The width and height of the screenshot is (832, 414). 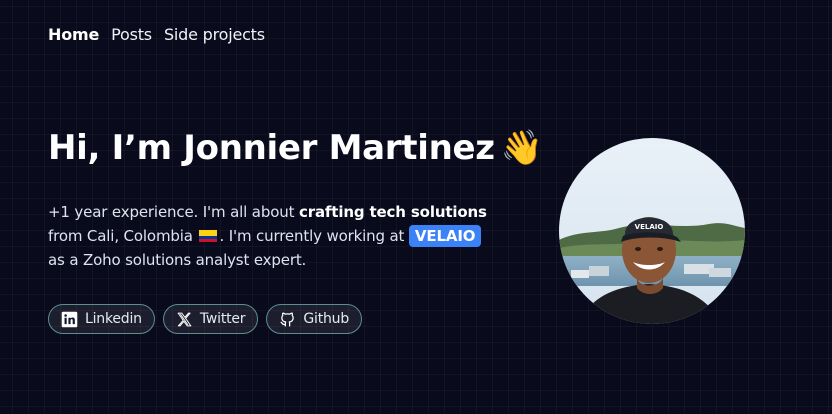 What do you see at coordinates (214, 35) in the screenshot?
I see `nav-side-projects: Side projects` at bounding box center [214, 35].